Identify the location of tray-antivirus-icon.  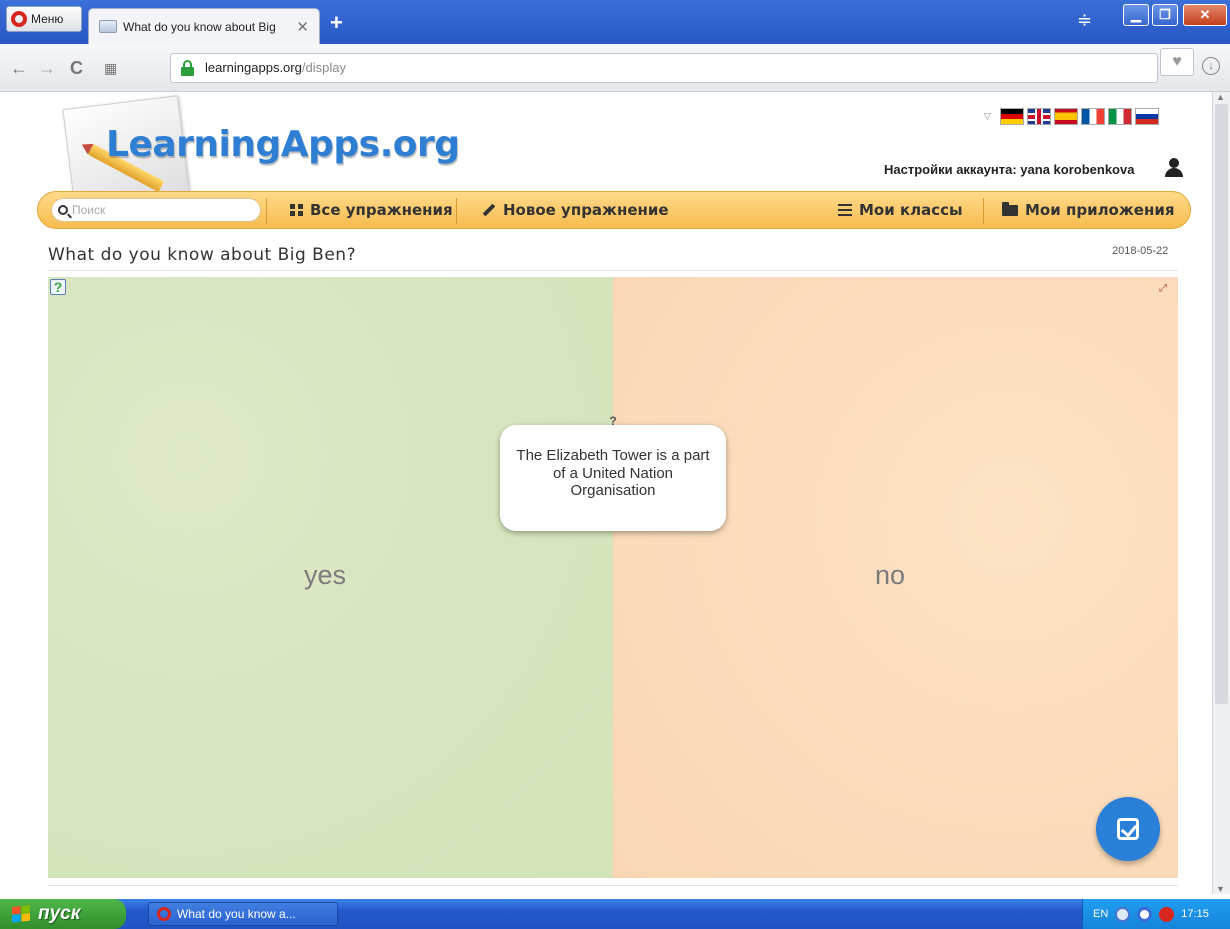
(1167, 914).